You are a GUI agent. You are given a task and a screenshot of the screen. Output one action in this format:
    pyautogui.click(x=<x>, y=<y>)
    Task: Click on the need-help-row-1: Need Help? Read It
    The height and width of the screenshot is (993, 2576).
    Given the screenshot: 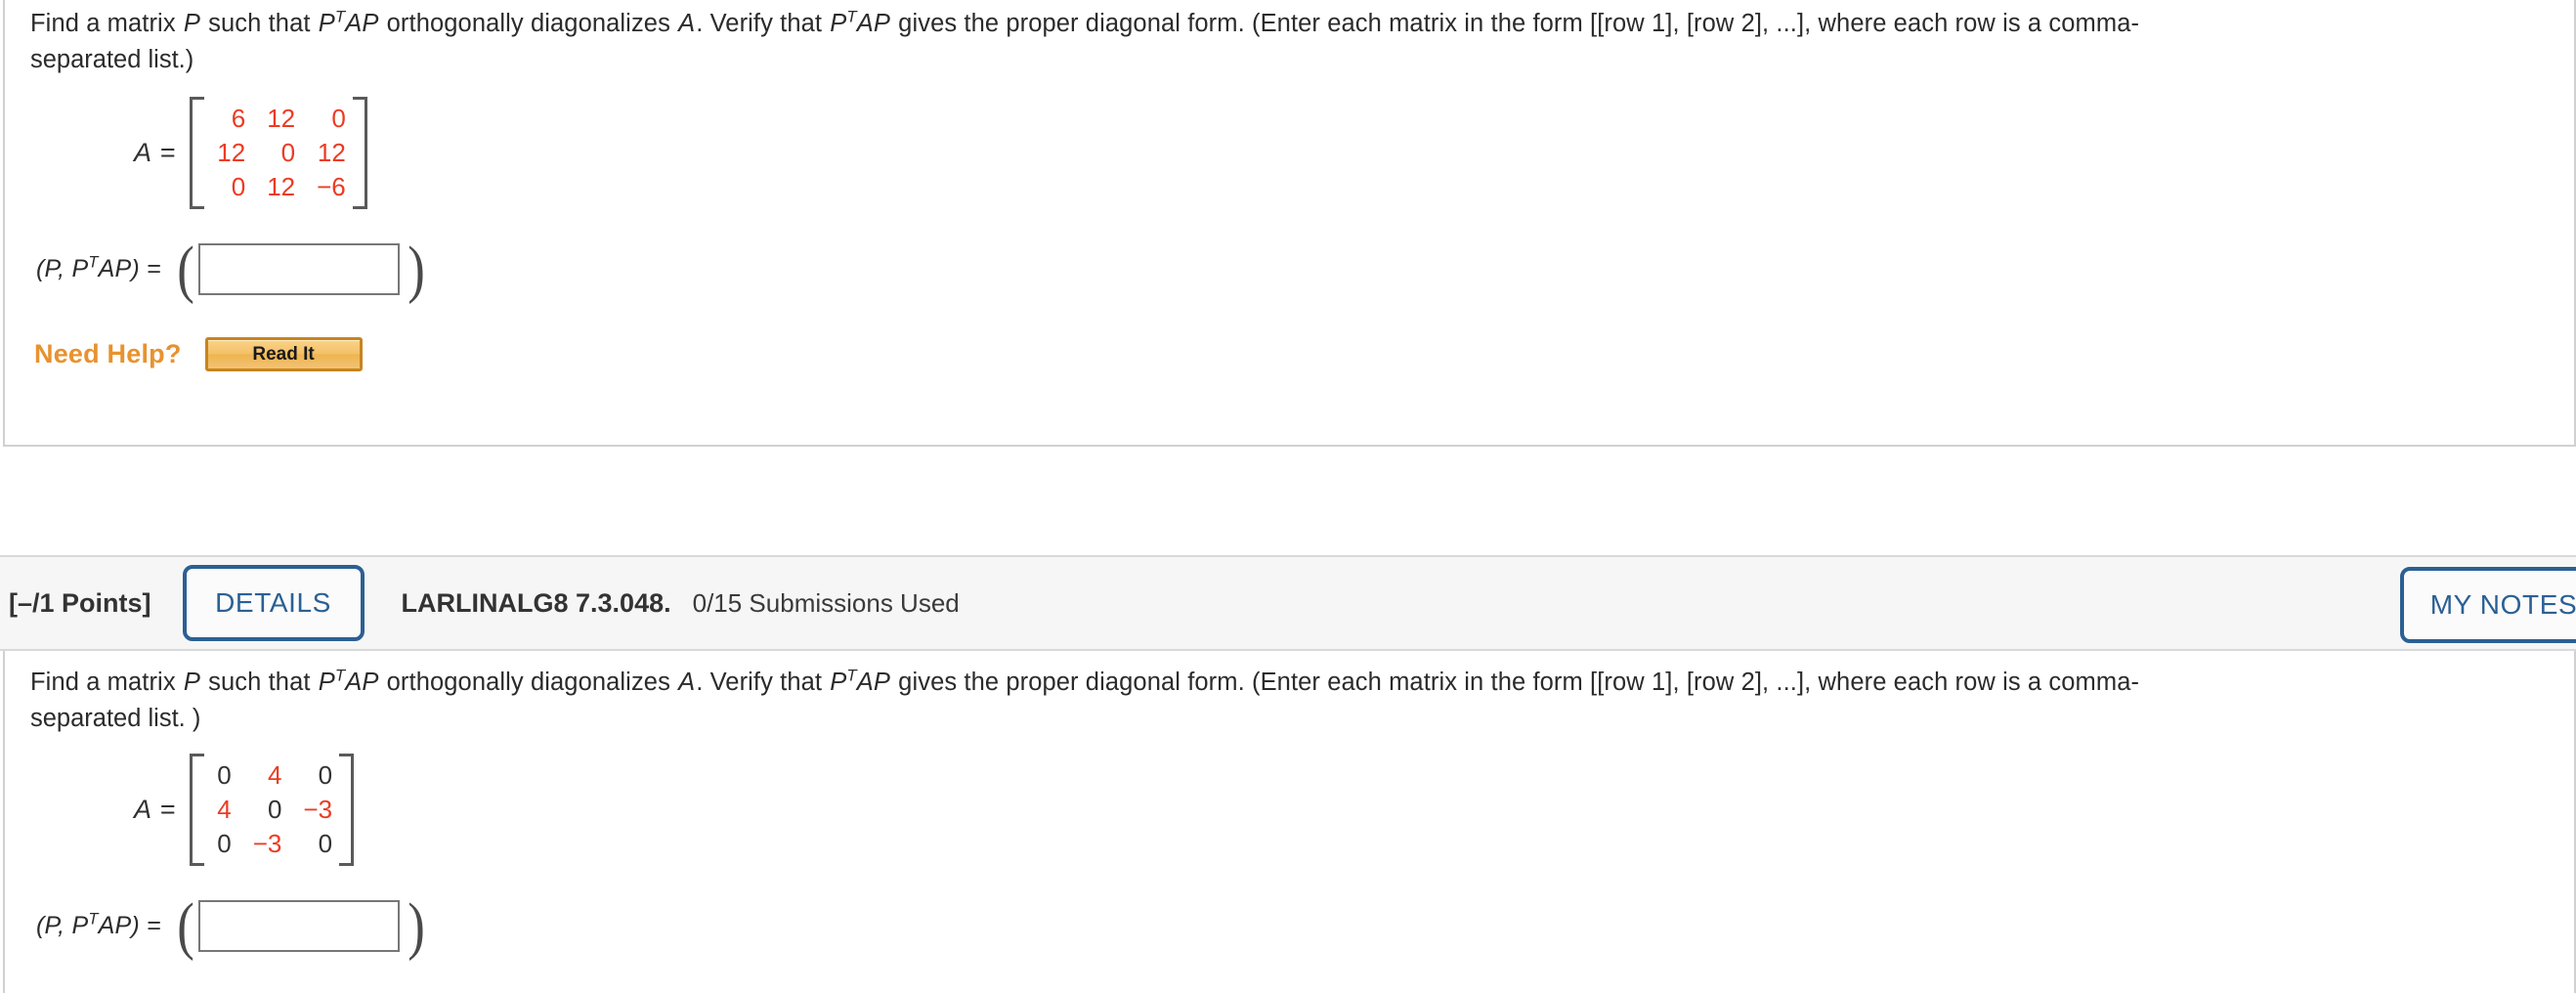 What is the action you would take?
    pyautogui.click(x=199, y=354)
    